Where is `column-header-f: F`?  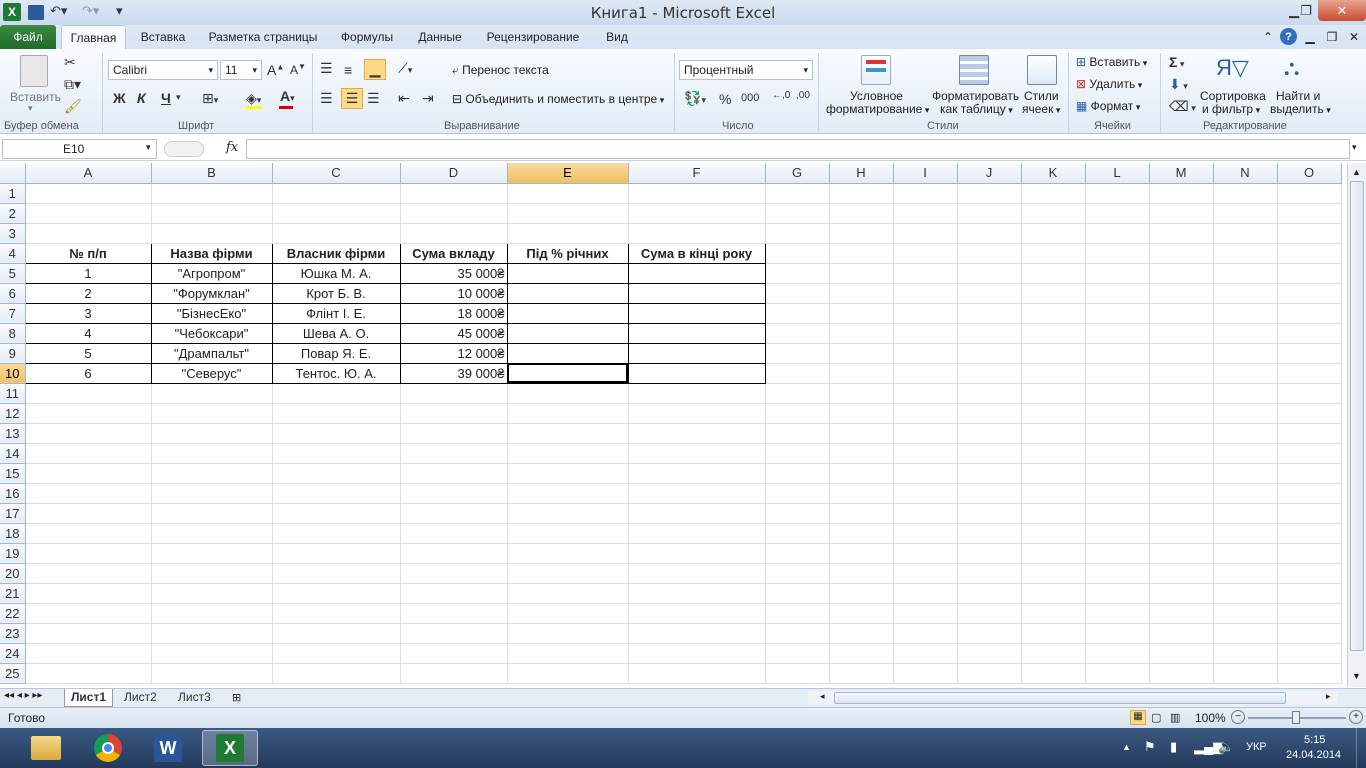
column-header-f: F is located at coordinates (697, 173).